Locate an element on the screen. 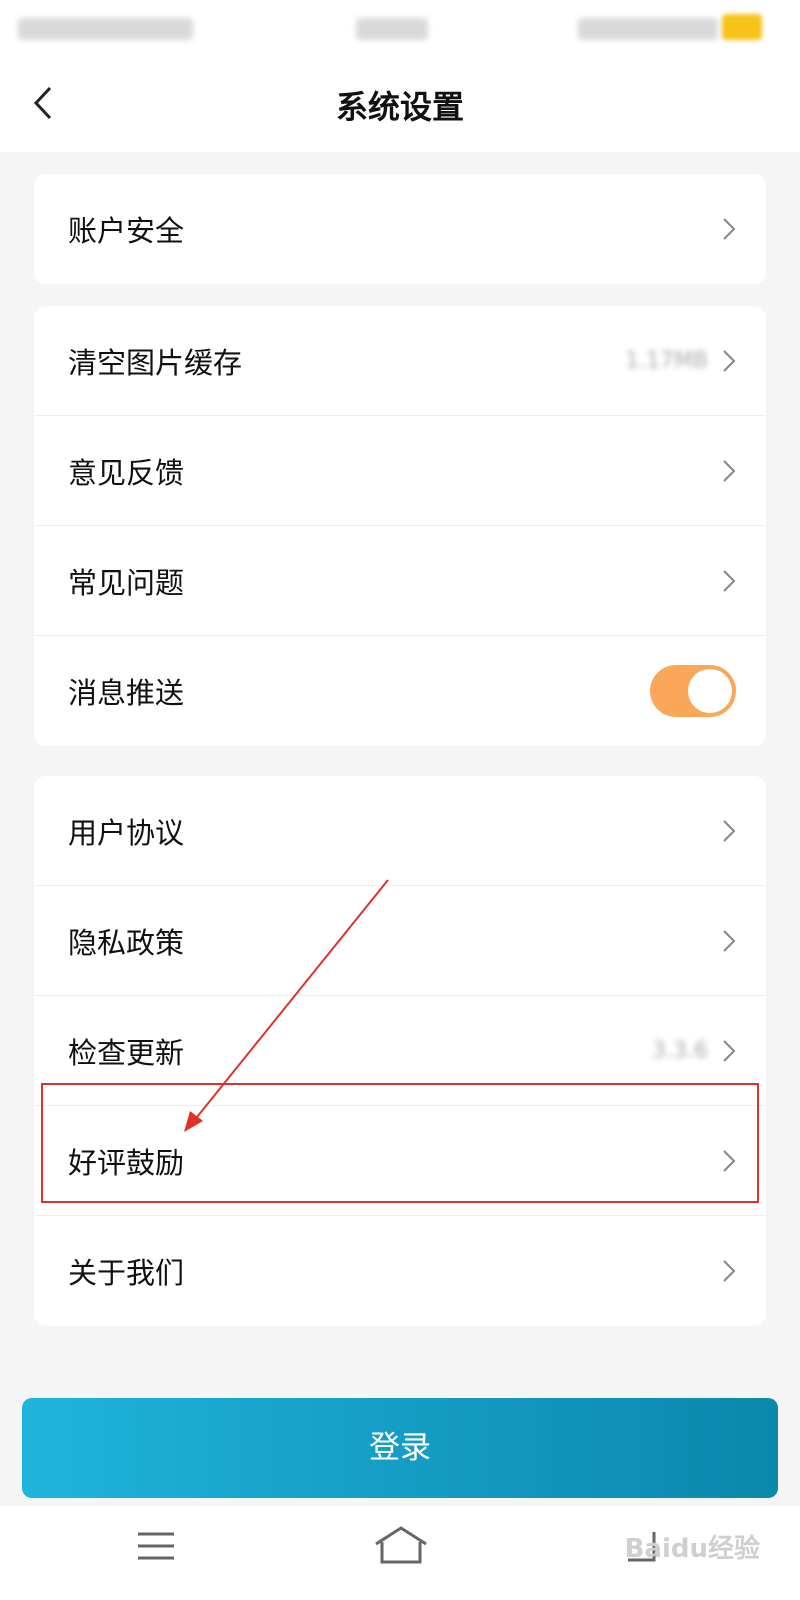  status-bar is located at coordinates (400, 28).